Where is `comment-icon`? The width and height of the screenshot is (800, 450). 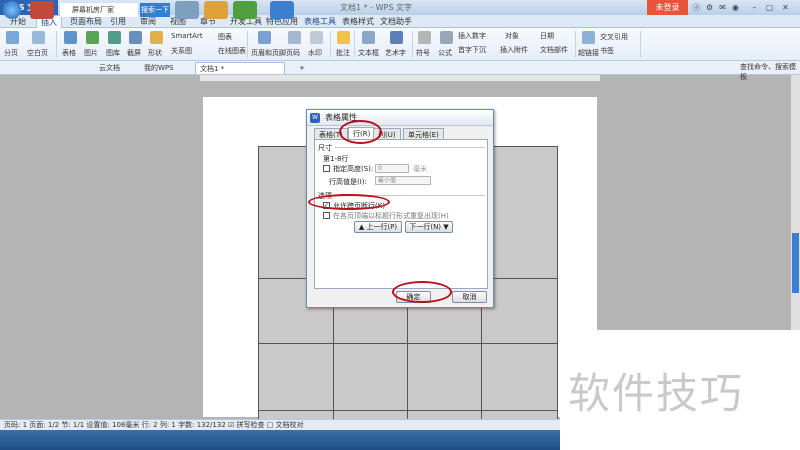
comment-icon is located at coordinates (343, 37).